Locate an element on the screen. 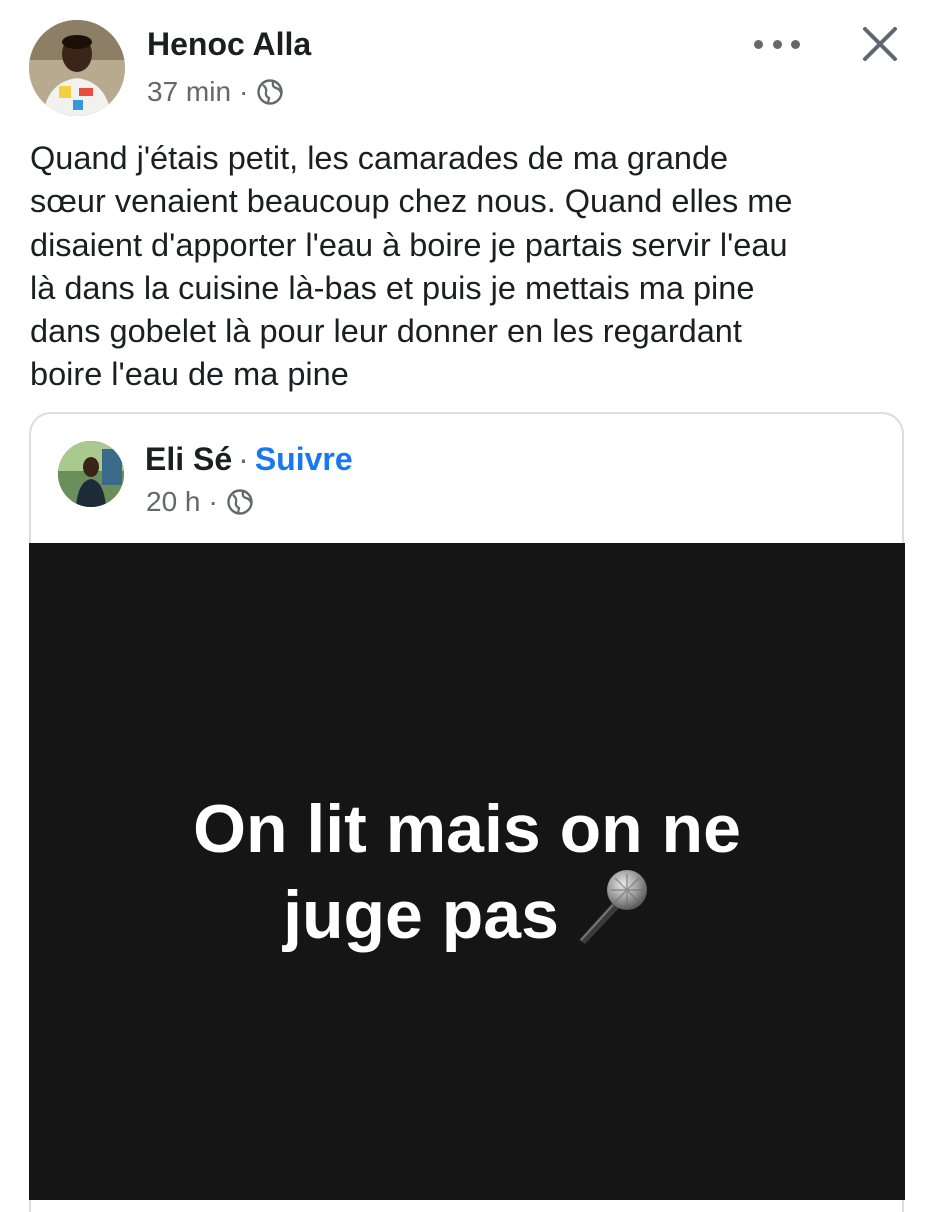 The image size is (934, 1212). image-caption-line: On lit mais on ne is located at coordinates (467, 829).